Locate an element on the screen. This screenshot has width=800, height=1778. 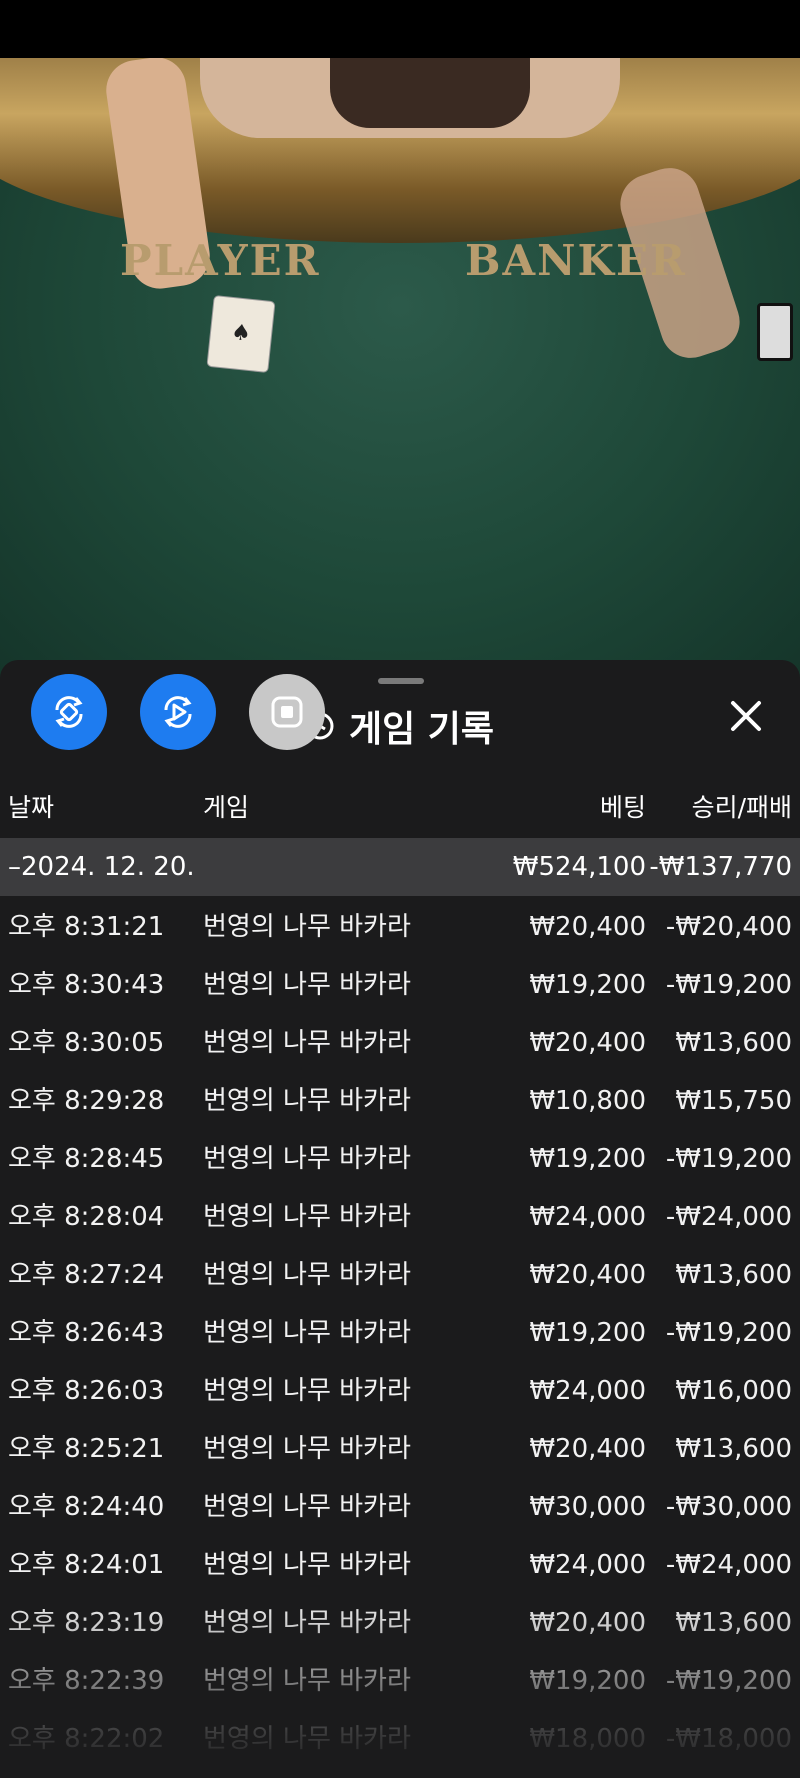
table-row: 오후 8:22:02 번영의 나무 바카라 ₩18,000 -₩18,000 is located at coordinates (400, 1739).